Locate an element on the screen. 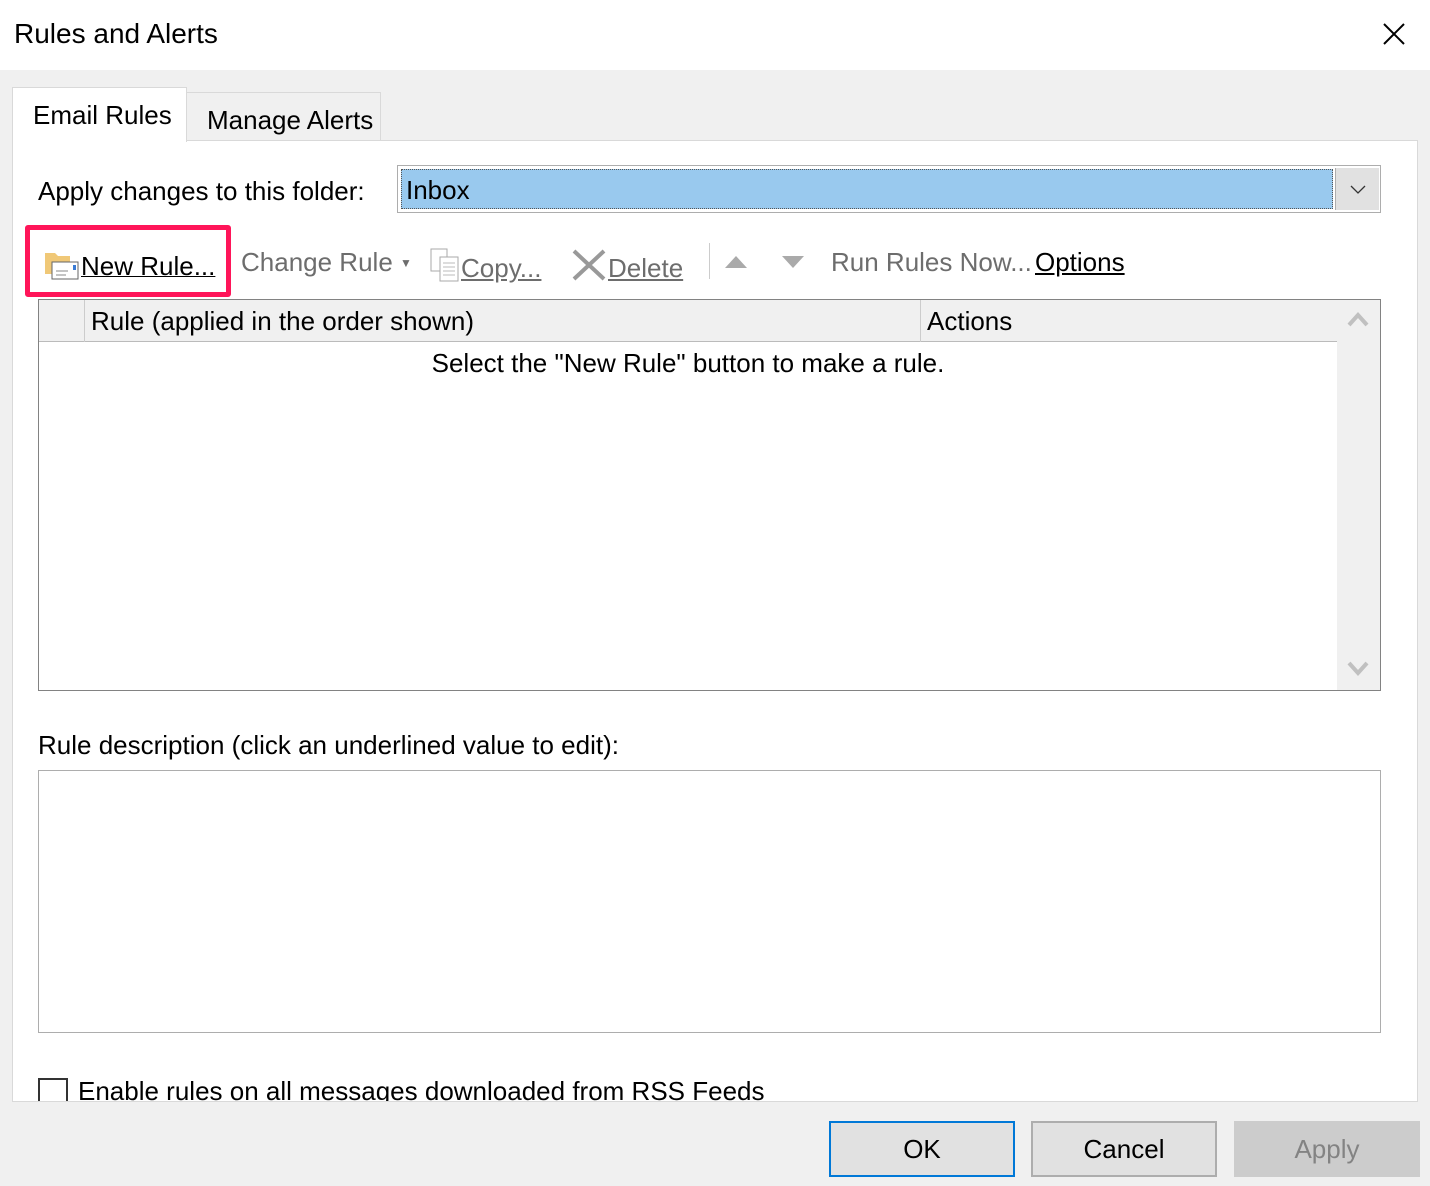 Image resolution: width=1430 pixels, height=1186 pixels. tab-manage-alerts: Manage Alerts is located at coordinates (283, 119).